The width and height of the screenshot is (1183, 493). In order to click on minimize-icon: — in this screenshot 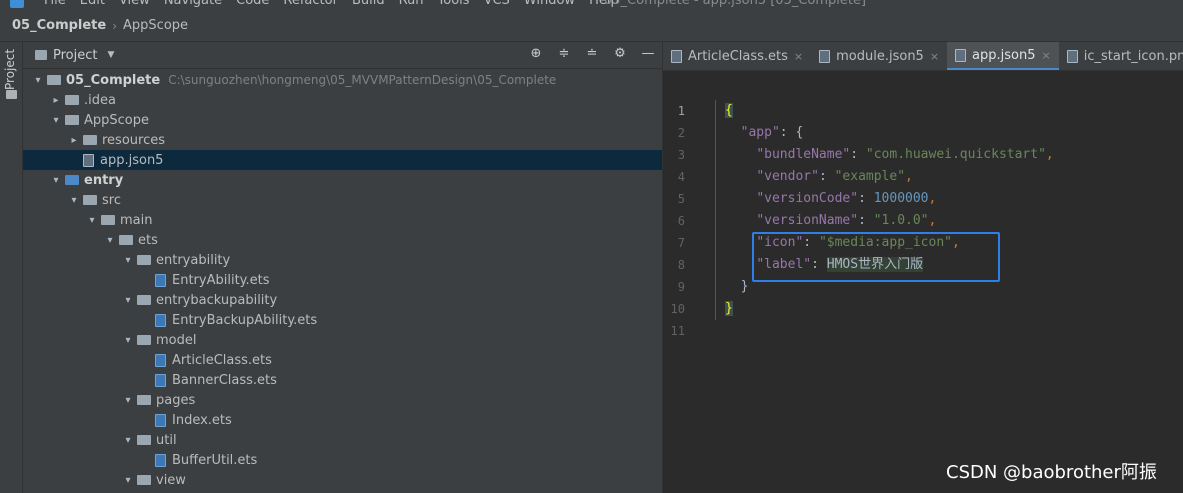, I will do `click(648, 53)`.